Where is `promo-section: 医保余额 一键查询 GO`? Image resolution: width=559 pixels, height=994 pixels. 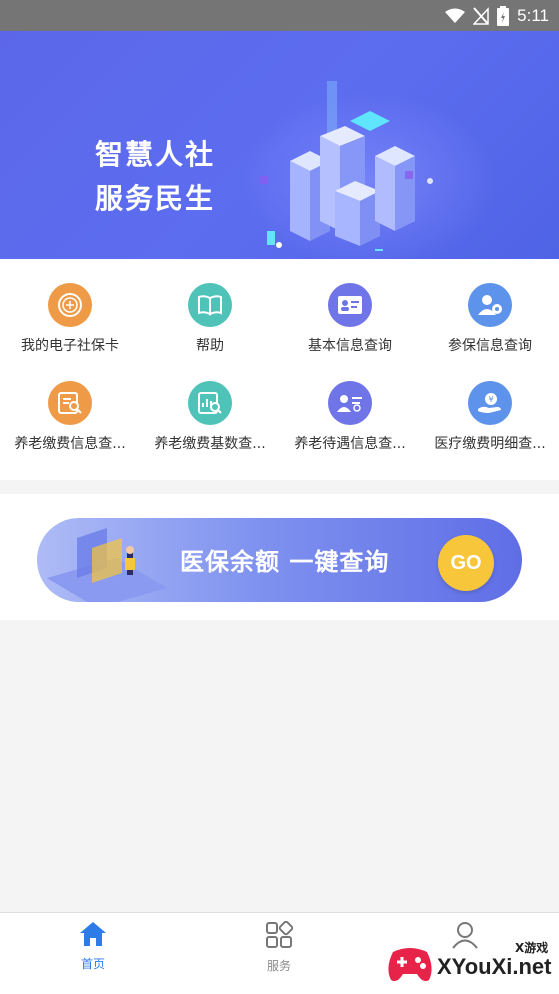
promo-section: 医保余额 一键查询 GO is located at coordinates (279, 557).